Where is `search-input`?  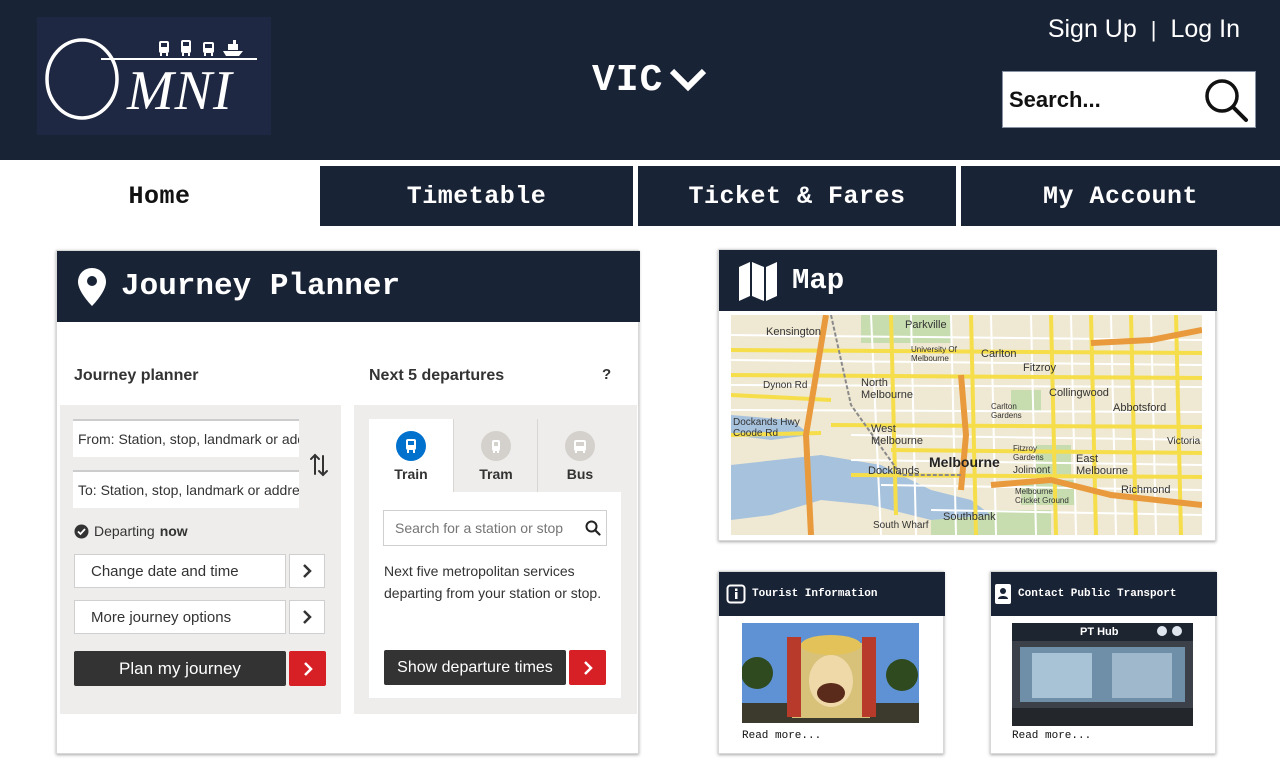
search-input is located at coordinates (1101, 99).